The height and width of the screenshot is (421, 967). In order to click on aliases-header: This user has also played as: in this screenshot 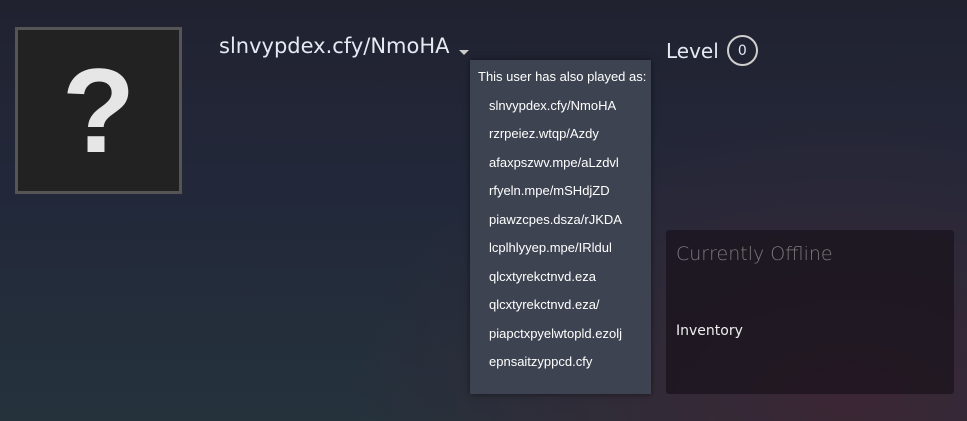, I will do `click(562, 76)`.